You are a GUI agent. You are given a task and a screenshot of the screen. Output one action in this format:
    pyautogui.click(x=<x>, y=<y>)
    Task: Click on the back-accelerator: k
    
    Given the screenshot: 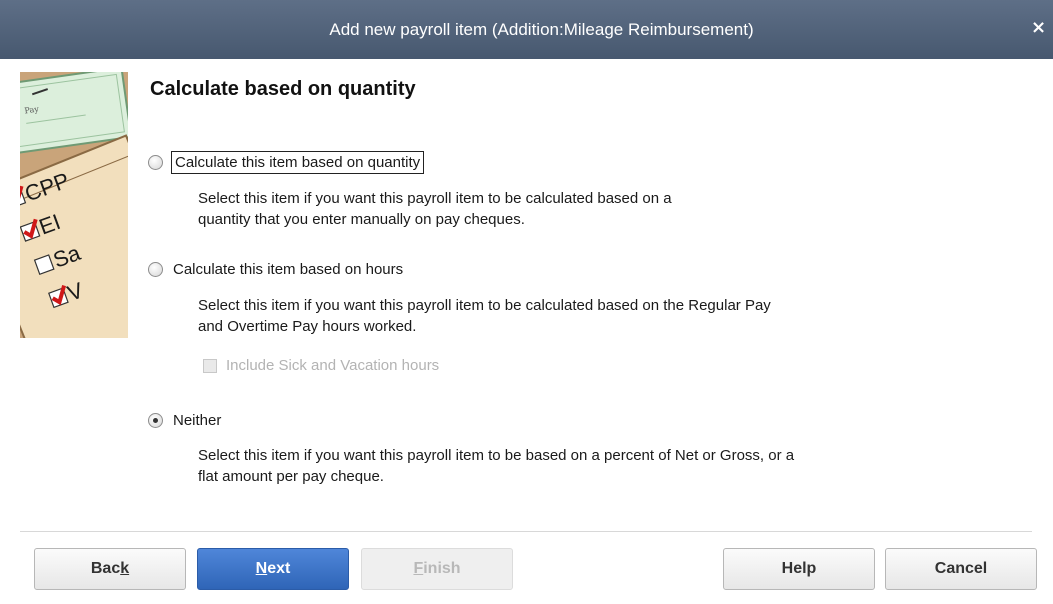 What is the action you would take?
    pyautogui.click(x=125, y=568)
    